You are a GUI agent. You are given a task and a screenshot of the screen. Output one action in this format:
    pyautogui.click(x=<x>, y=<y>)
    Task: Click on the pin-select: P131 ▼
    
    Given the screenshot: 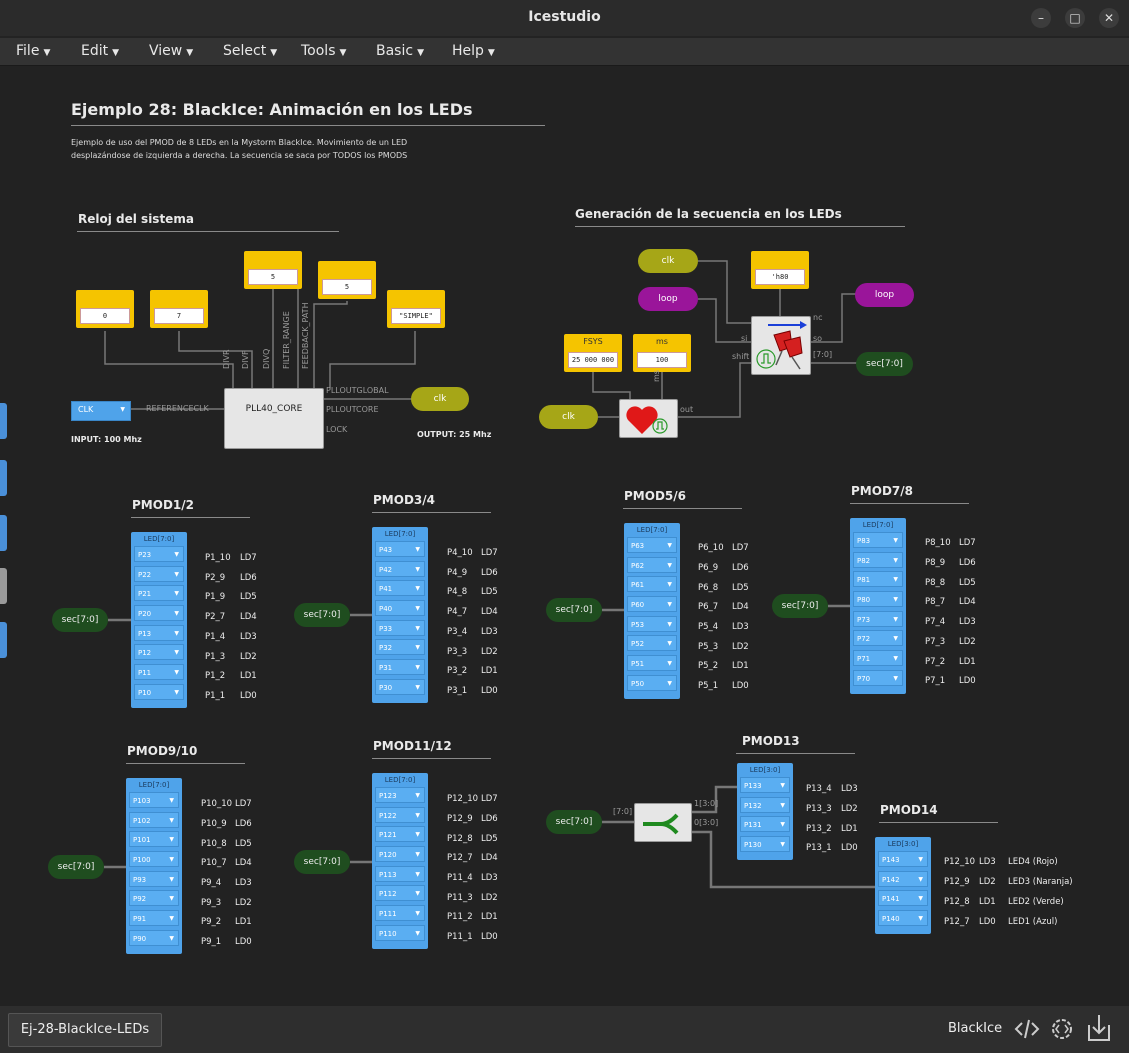 What is the action you would take?
    pyautogui.click(x=765, y=824)
    